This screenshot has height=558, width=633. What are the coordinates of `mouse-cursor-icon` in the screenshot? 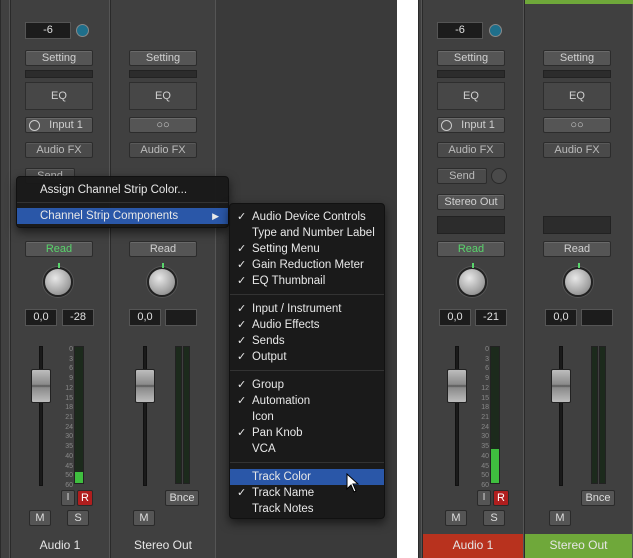 It's located at (353, 483).